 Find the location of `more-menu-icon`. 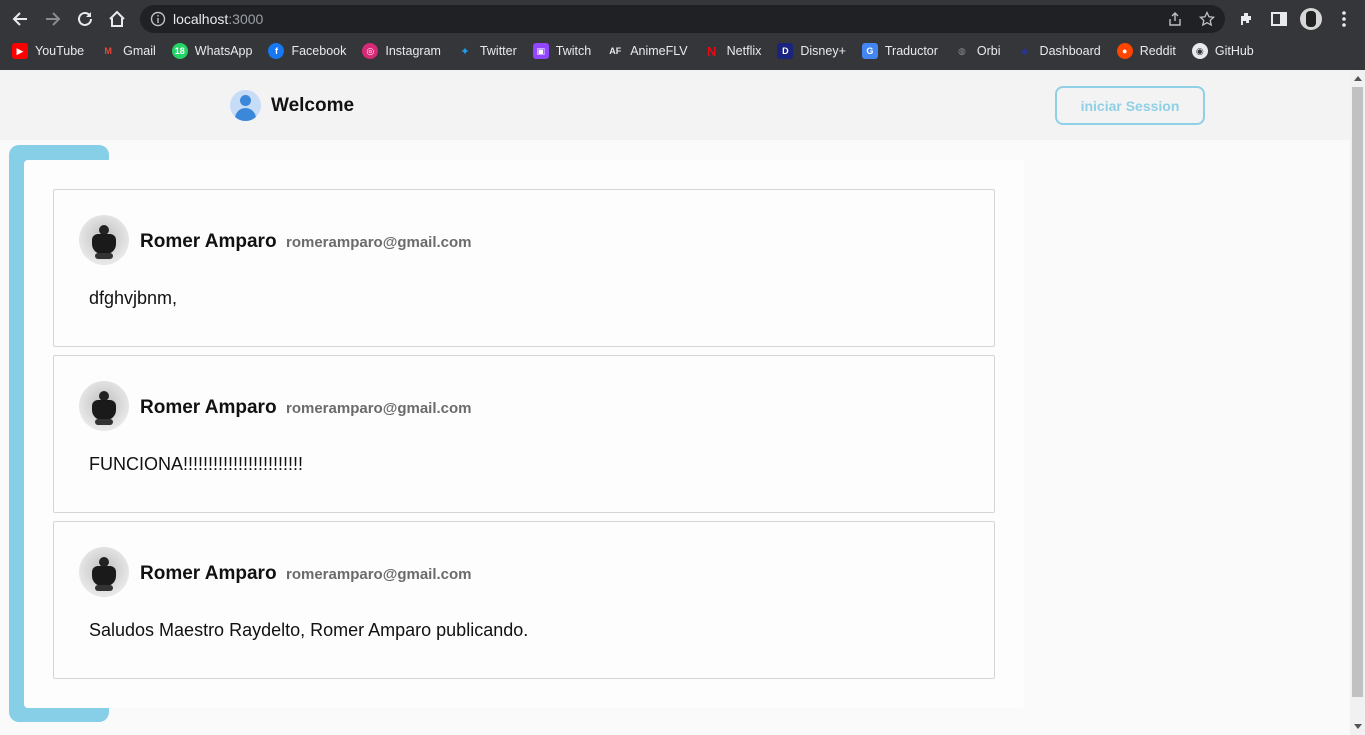

more-menu-icon is located at coordinates (1344, 19).